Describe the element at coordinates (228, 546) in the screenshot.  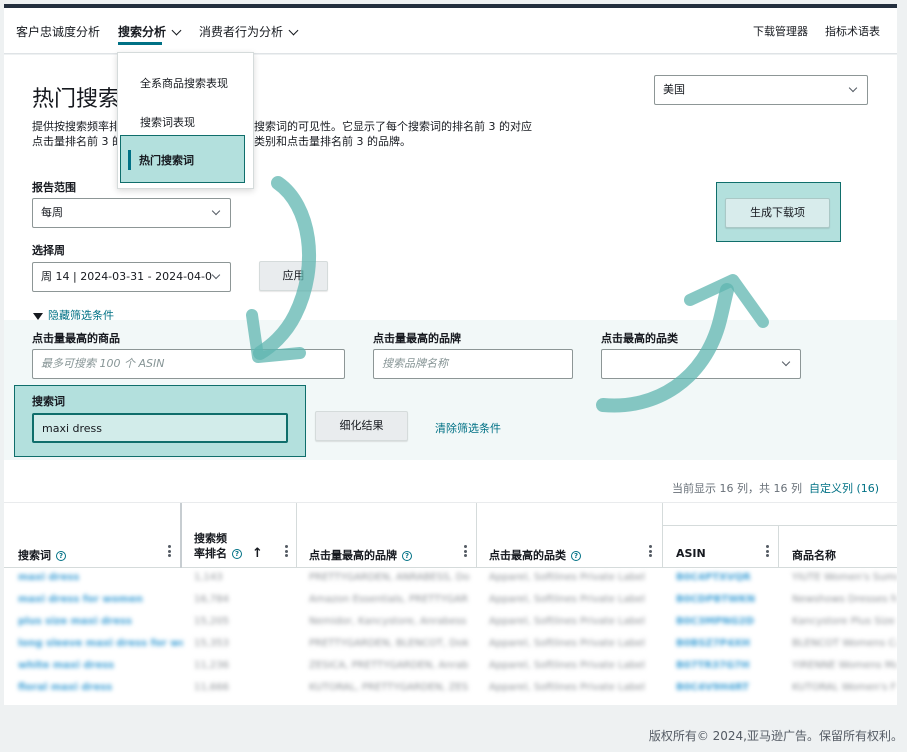
I see `col-search-rank: 搜索频率排名?↑` at that location.